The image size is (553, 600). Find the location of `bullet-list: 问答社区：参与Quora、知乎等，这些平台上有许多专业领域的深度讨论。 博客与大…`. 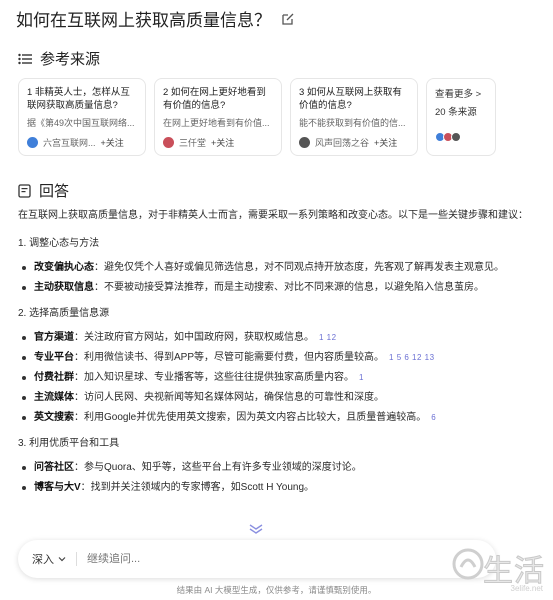

bullet-list: 问答社区：参与Quora、知乎等，这些平台上有许多专业领域的深度讨论。 博客与大… is located at coordinates (278, 478).